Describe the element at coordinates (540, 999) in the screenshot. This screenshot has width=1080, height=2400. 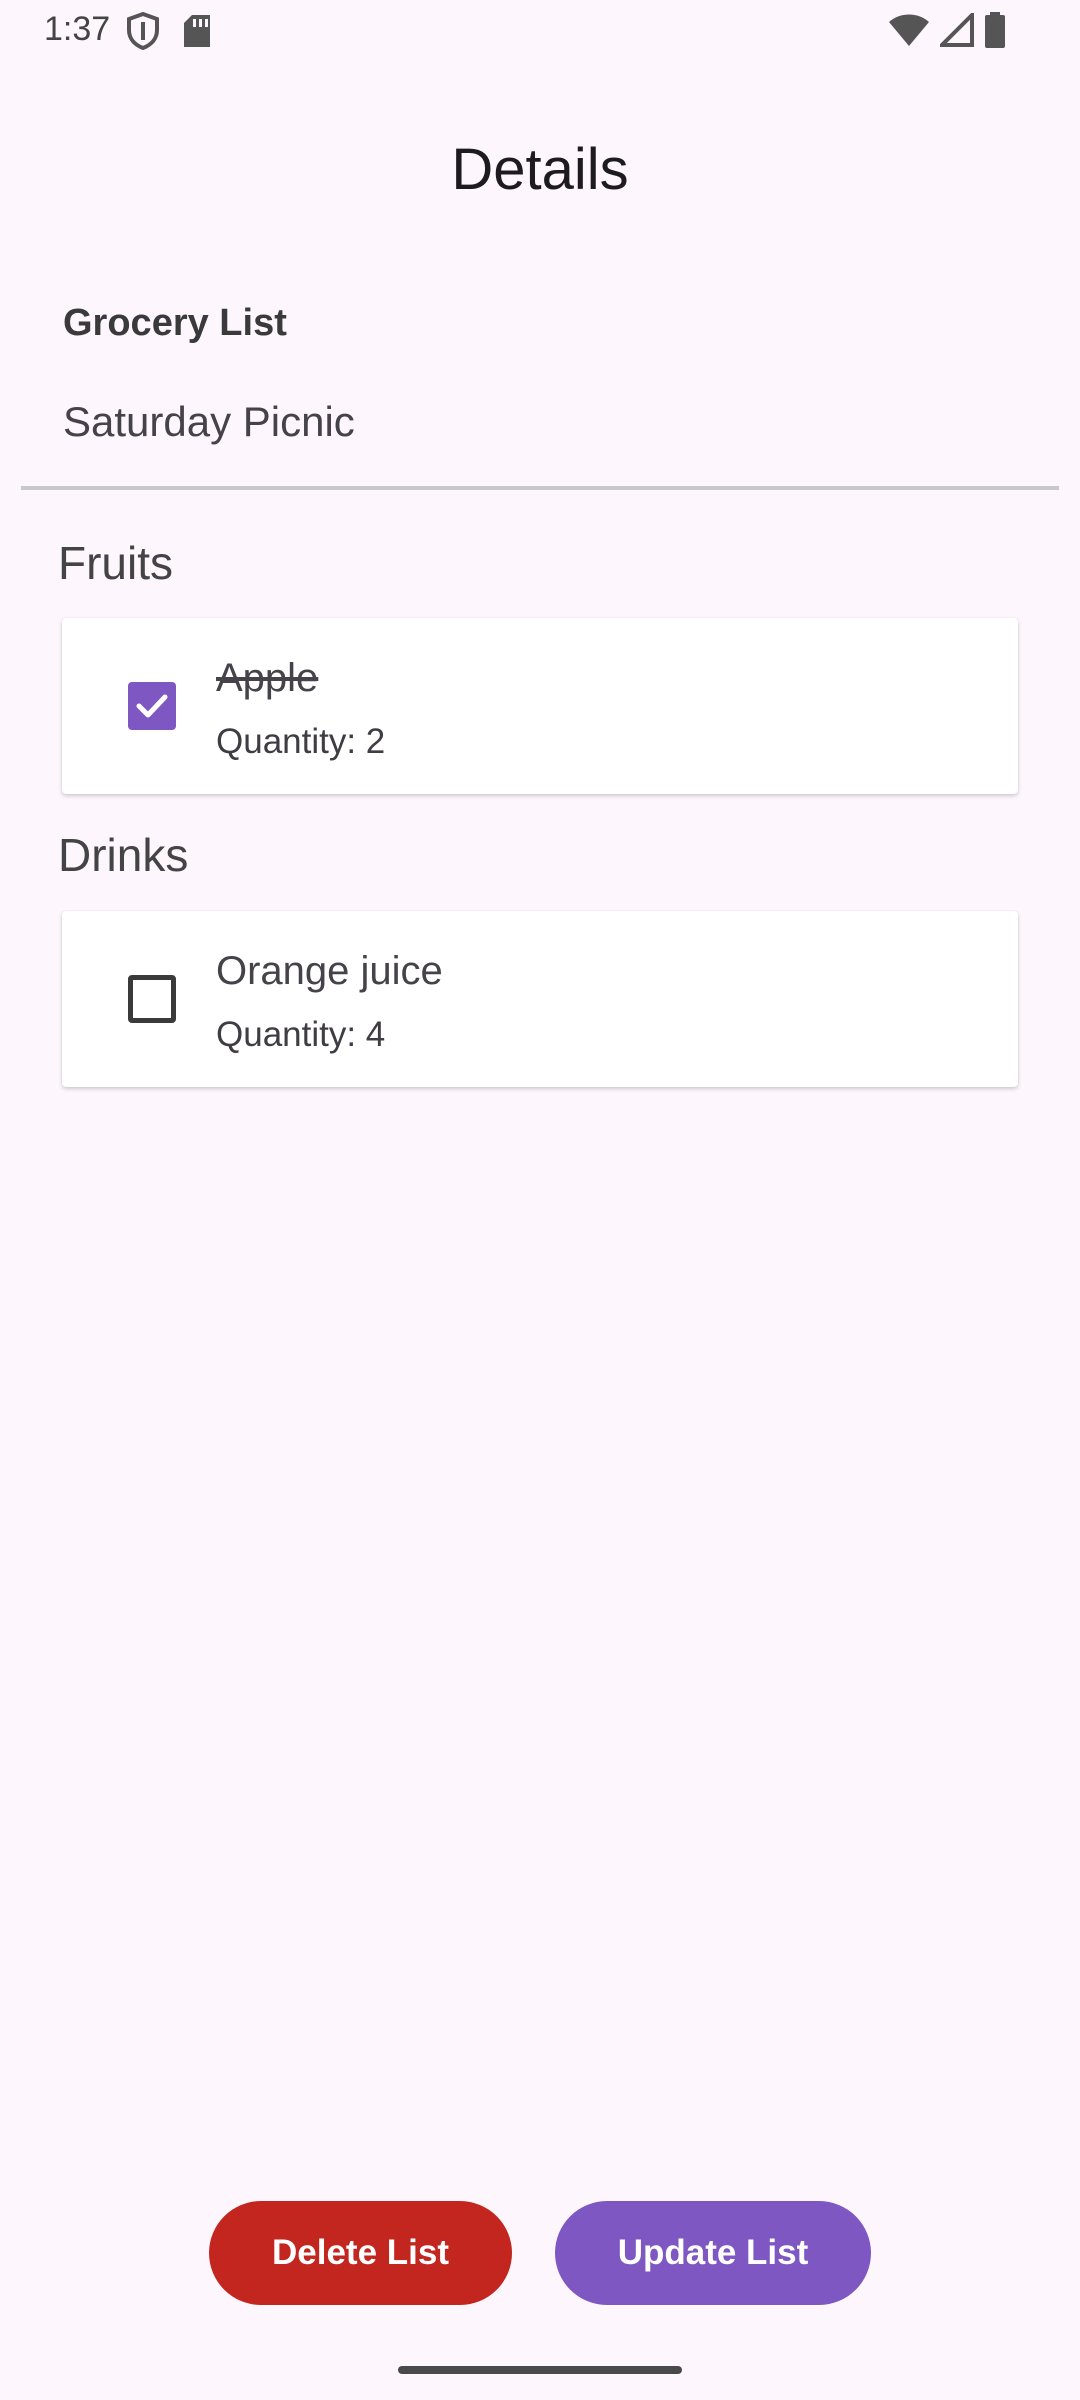
I see `item-card-orange-juice: Orange juice Quantity: 4` at that location.